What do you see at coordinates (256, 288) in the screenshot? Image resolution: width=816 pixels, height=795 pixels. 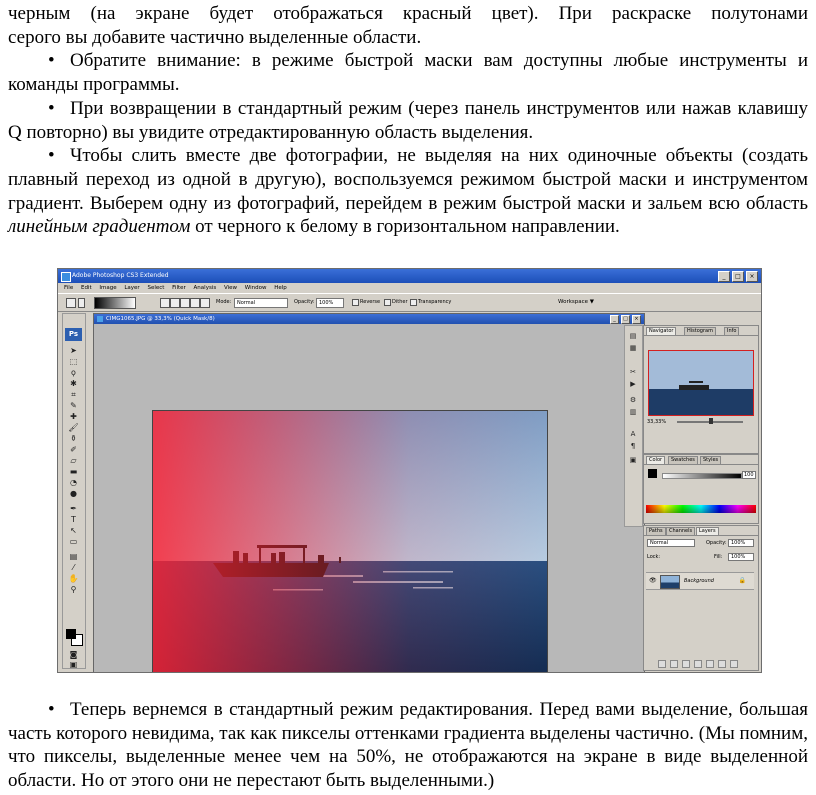 I see `menu-window: Window` at bounding box center [256, 288].